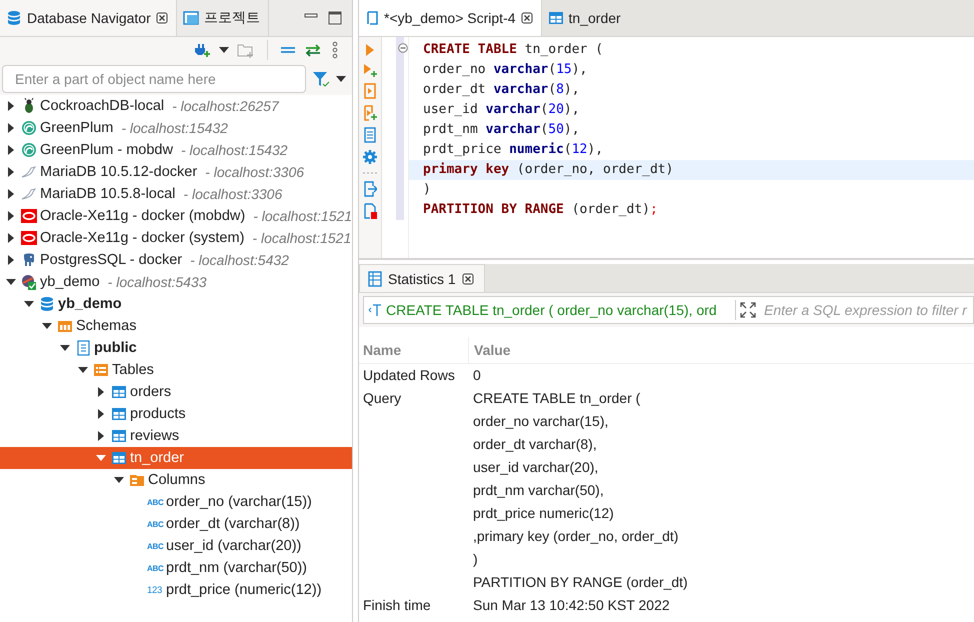  I want to click on editor-tab: *<yb_demo> Script-4, so click(450, 18).